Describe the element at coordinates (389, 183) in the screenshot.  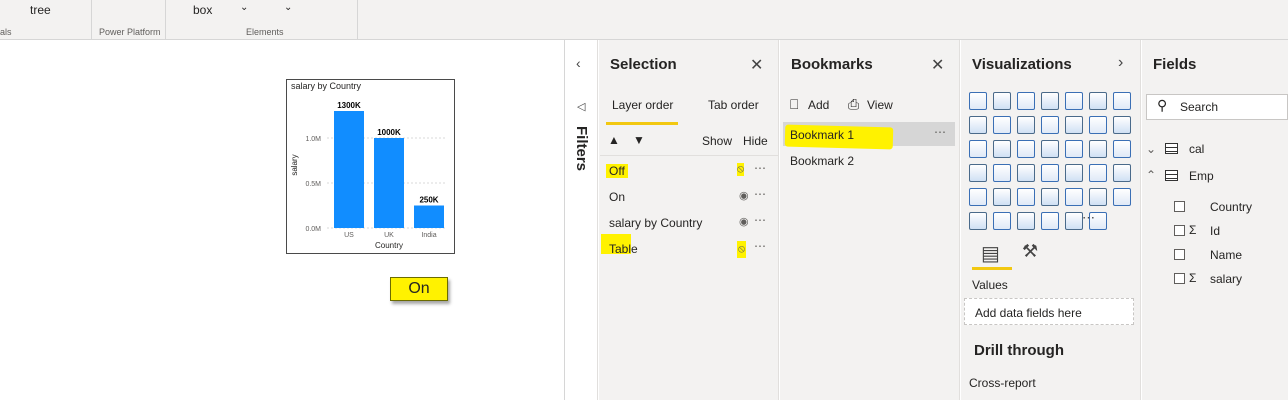
I see `bar` at that location.